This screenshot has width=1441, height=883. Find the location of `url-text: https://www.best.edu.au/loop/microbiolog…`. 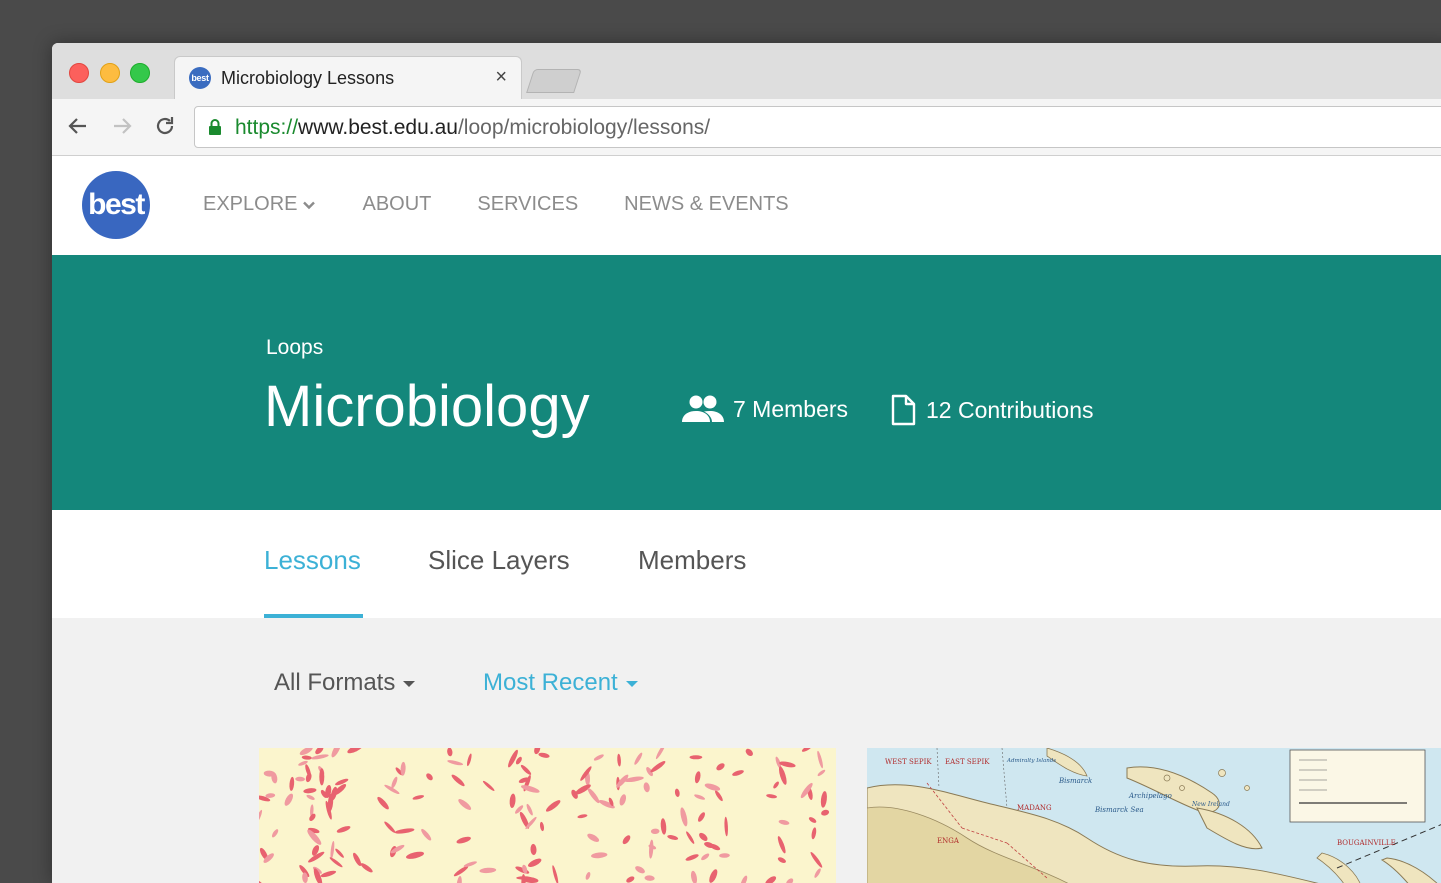

url-text: https://www.best.edu.au/loop/microbiolog… is located at coordinates (472, 128).